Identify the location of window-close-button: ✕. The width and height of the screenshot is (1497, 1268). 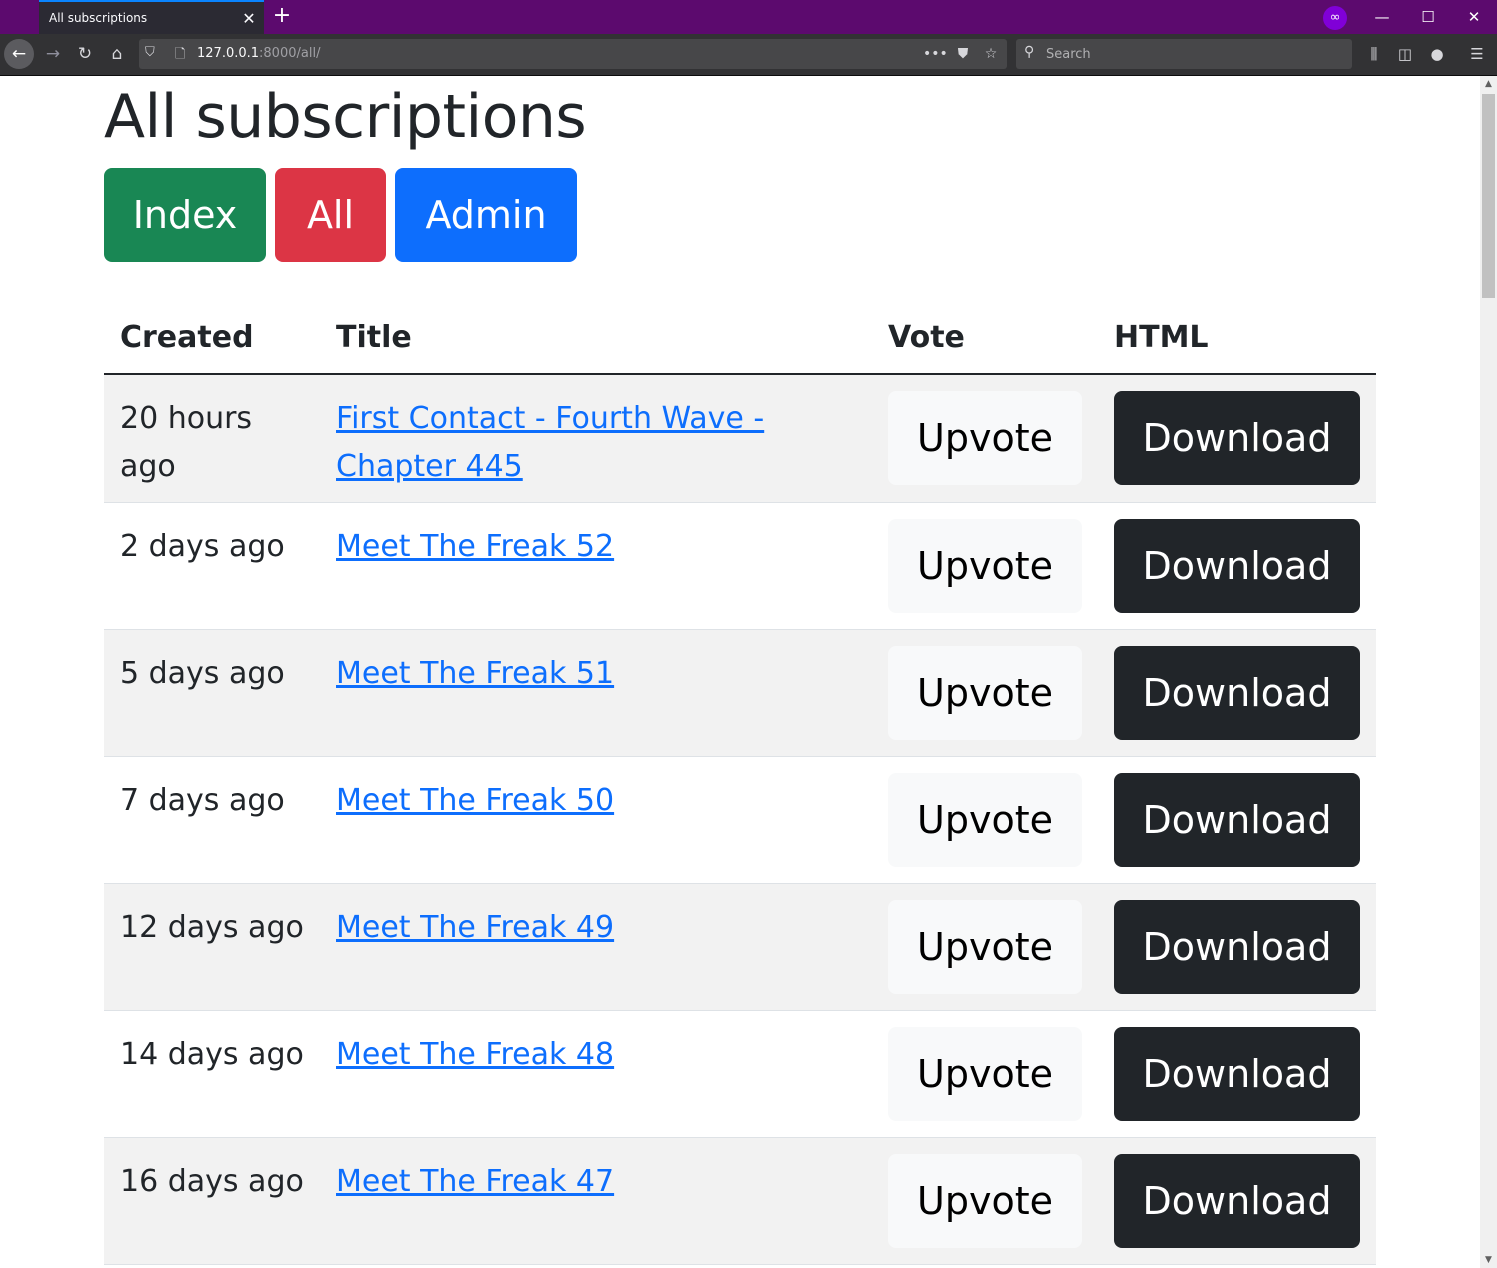
(1474, 17).